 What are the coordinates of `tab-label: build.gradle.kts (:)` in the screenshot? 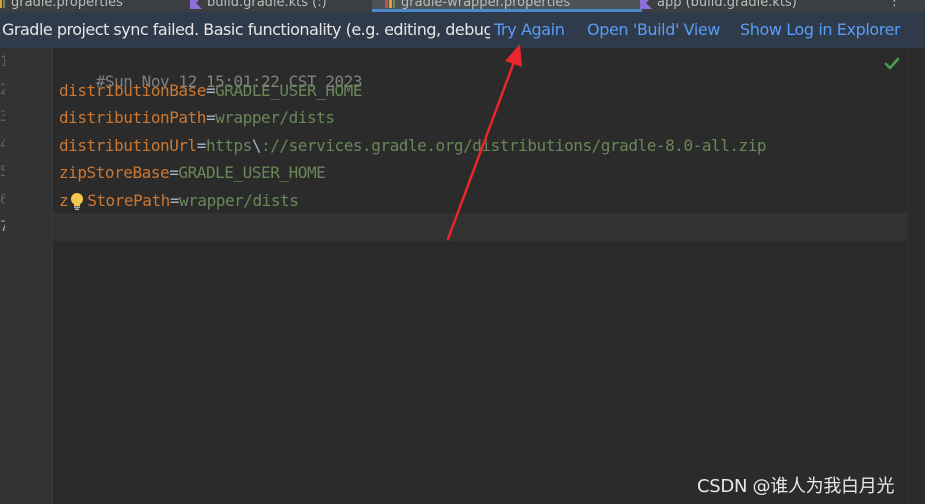 It's located at (267, 5).